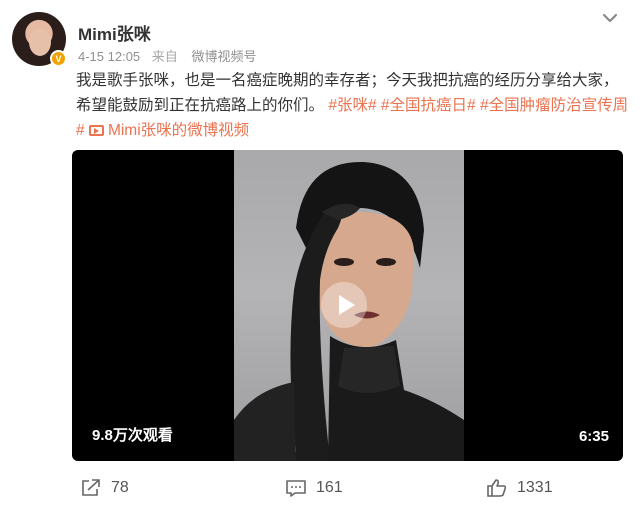  I want to click on verified-badge-icon: V, so click(58, 58).